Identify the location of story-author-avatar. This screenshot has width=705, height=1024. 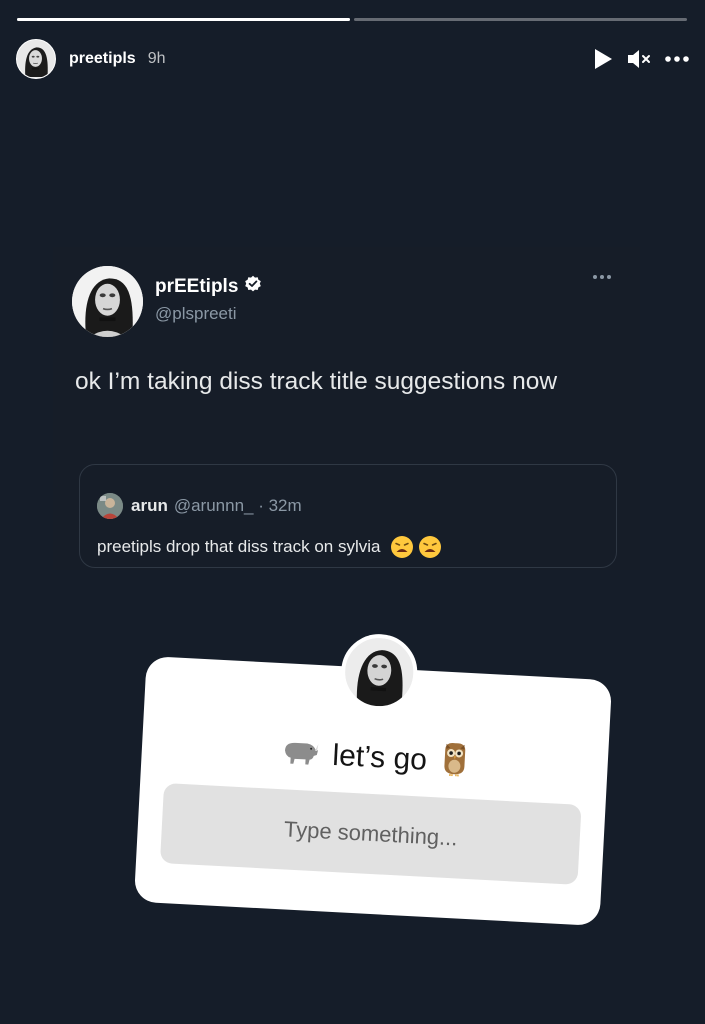
(36, 59).